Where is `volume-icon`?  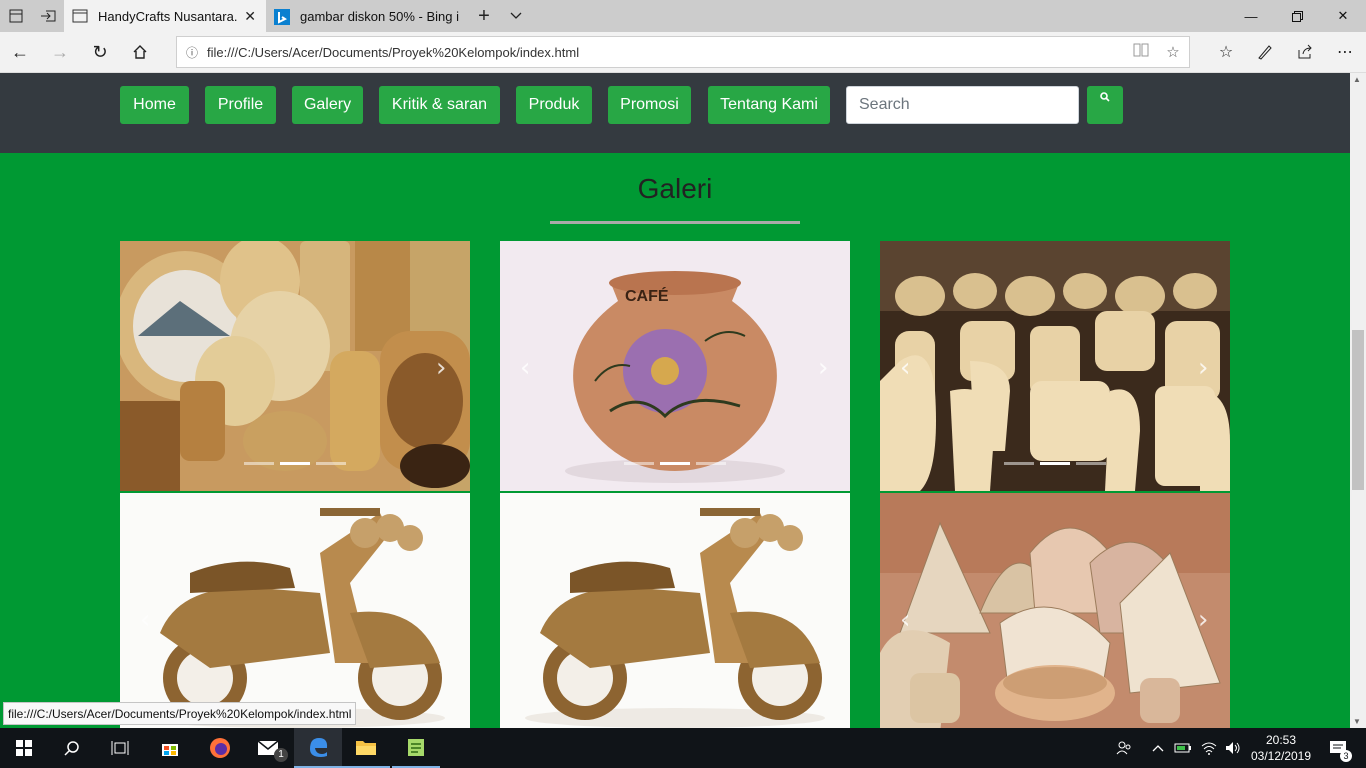
volume-icon is located at coordinates (1233, 748).